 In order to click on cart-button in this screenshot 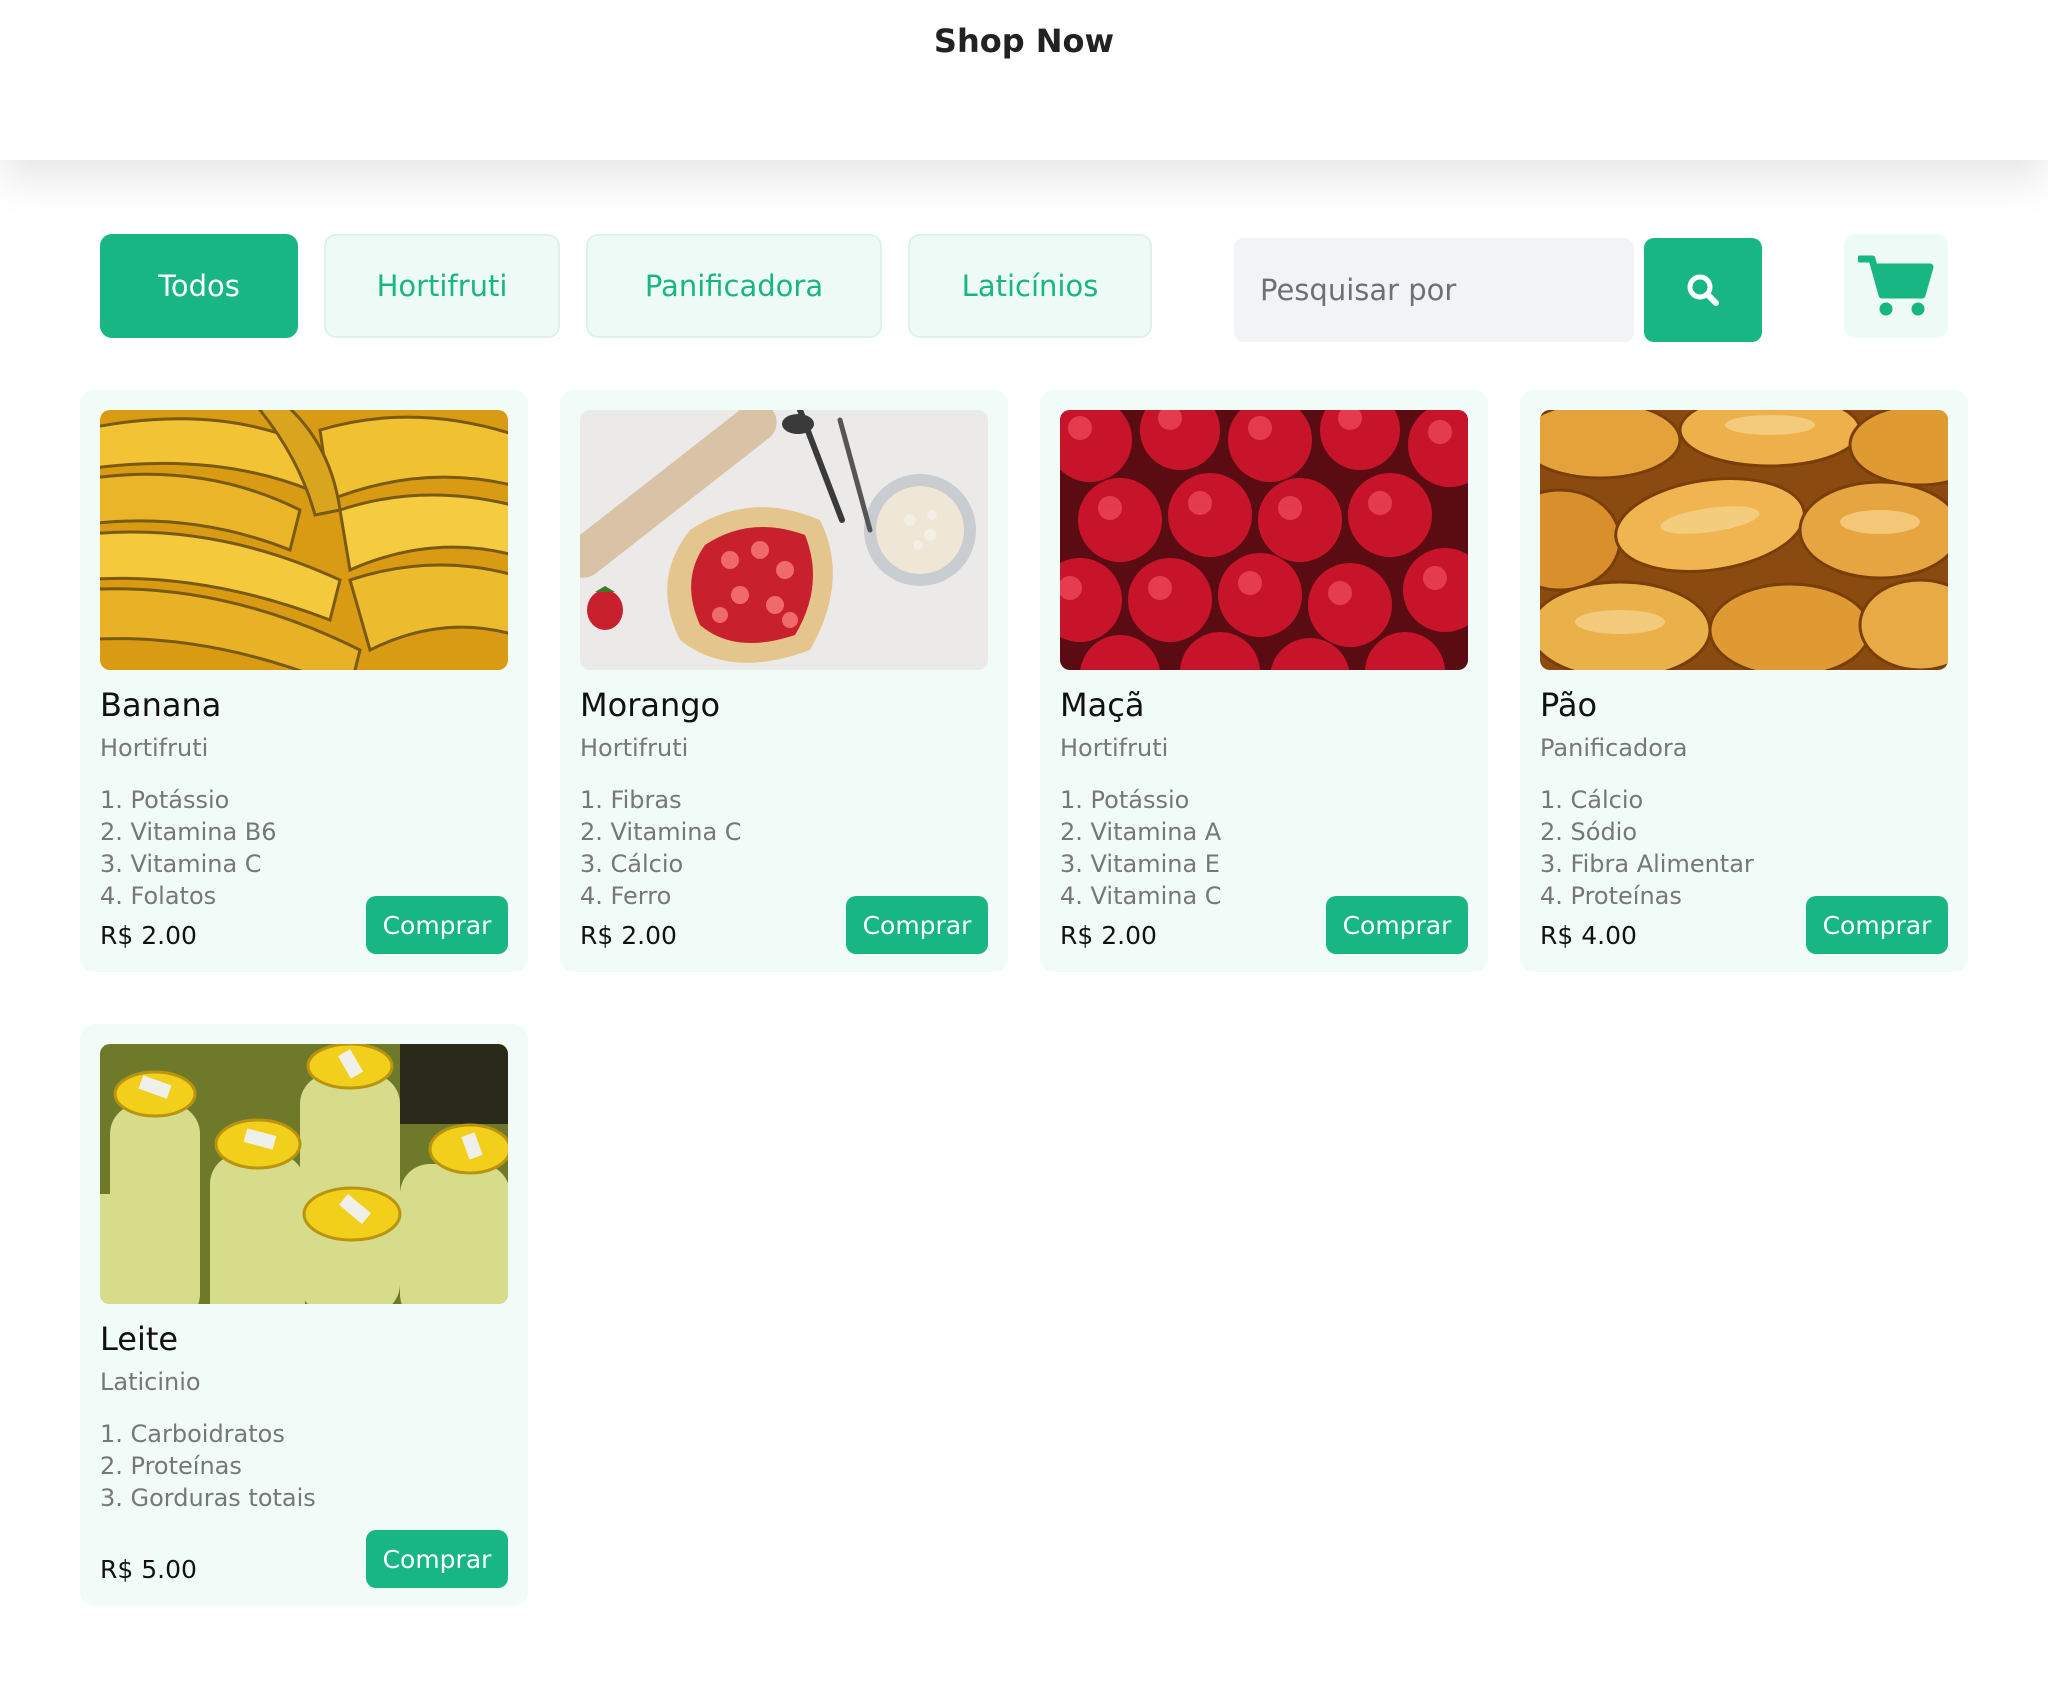, I will do `click(1896, 286)`.